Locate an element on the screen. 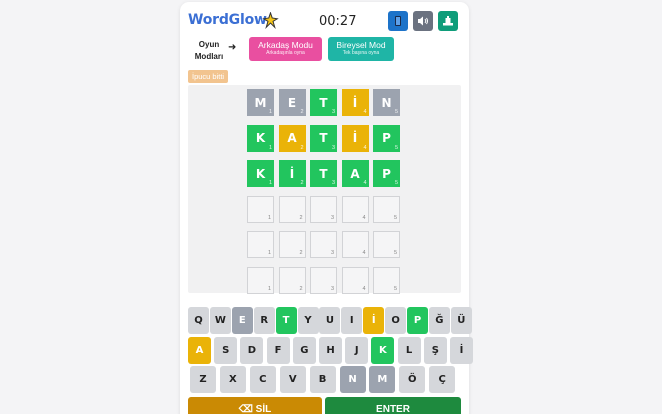 The image size is (662, 414). board-tile: A2 is located at coordinates (292, 138).